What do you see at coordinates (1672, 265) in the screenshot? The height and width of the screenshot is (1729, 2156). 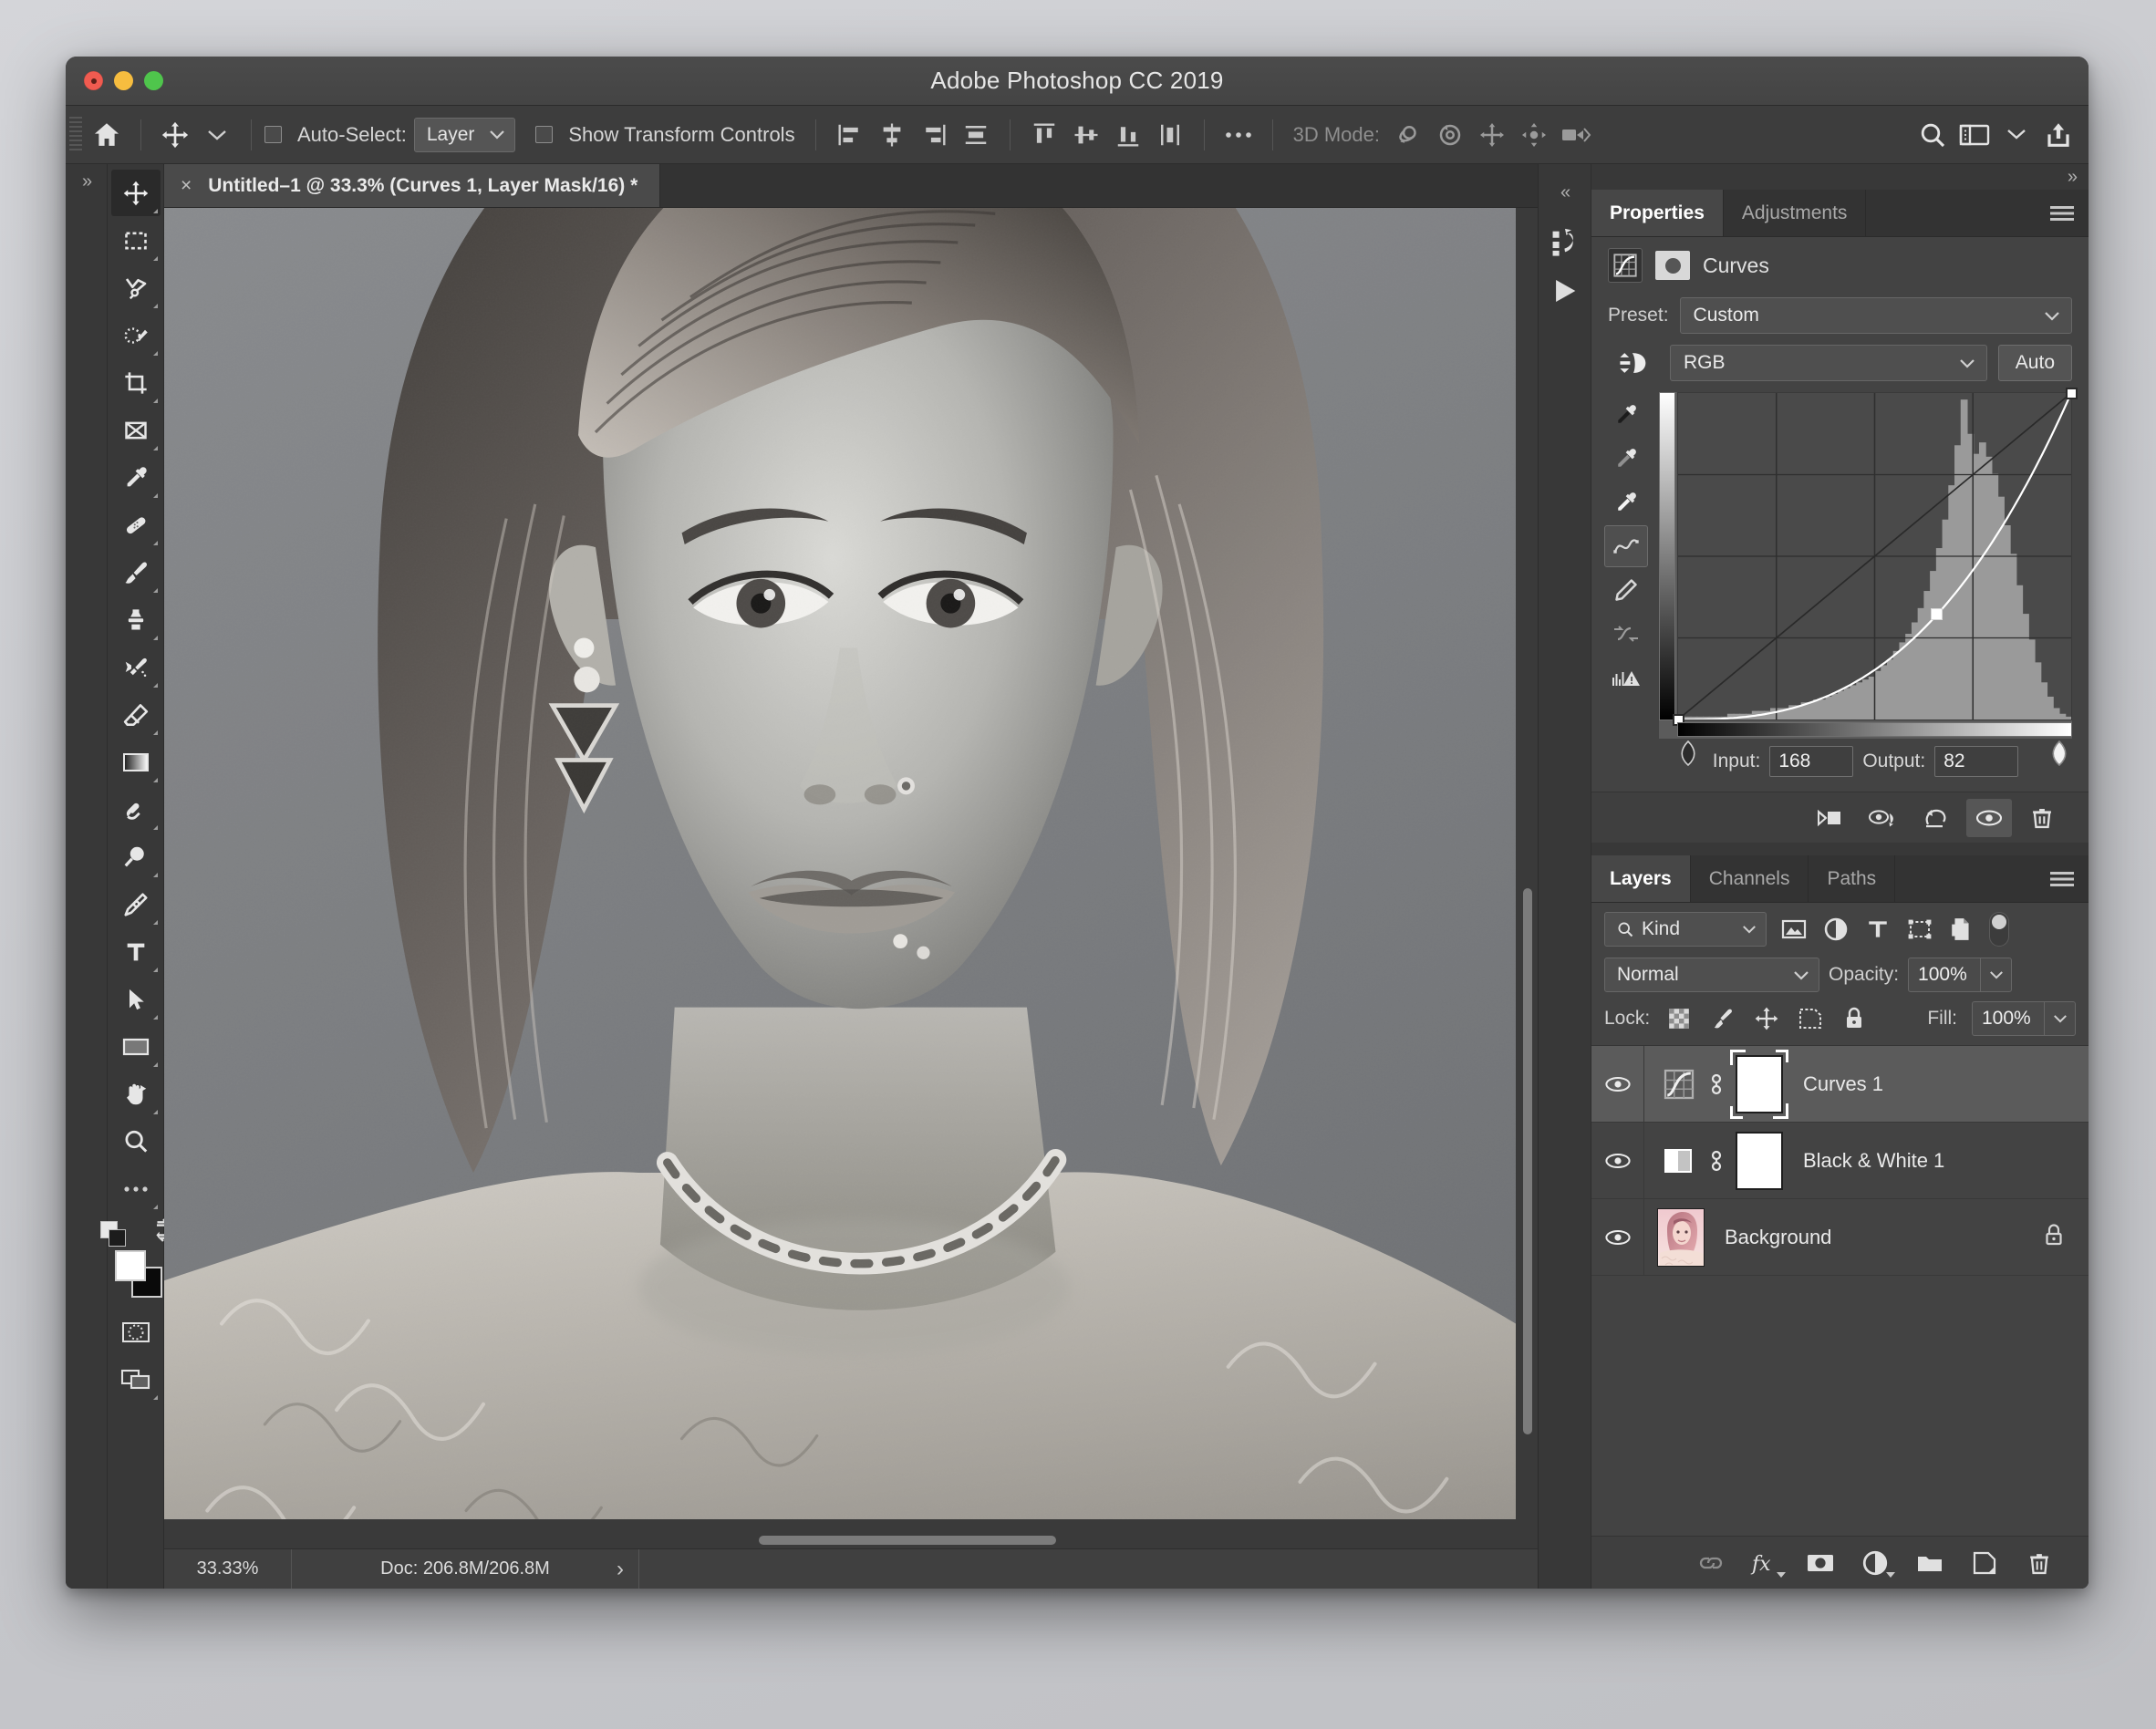 I see `layer-mask-icon` at bounding box center [1672, 265].